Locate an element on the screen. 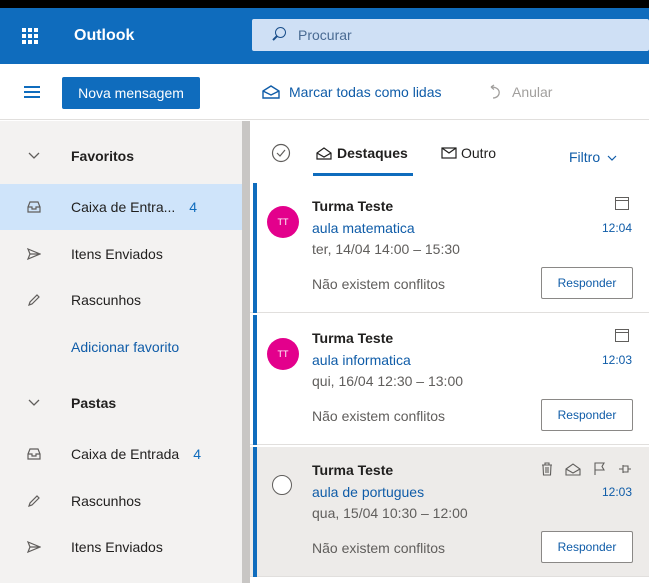 This screenshot has width=649, height=583. quick-actions is located at coordinates (586, 469).